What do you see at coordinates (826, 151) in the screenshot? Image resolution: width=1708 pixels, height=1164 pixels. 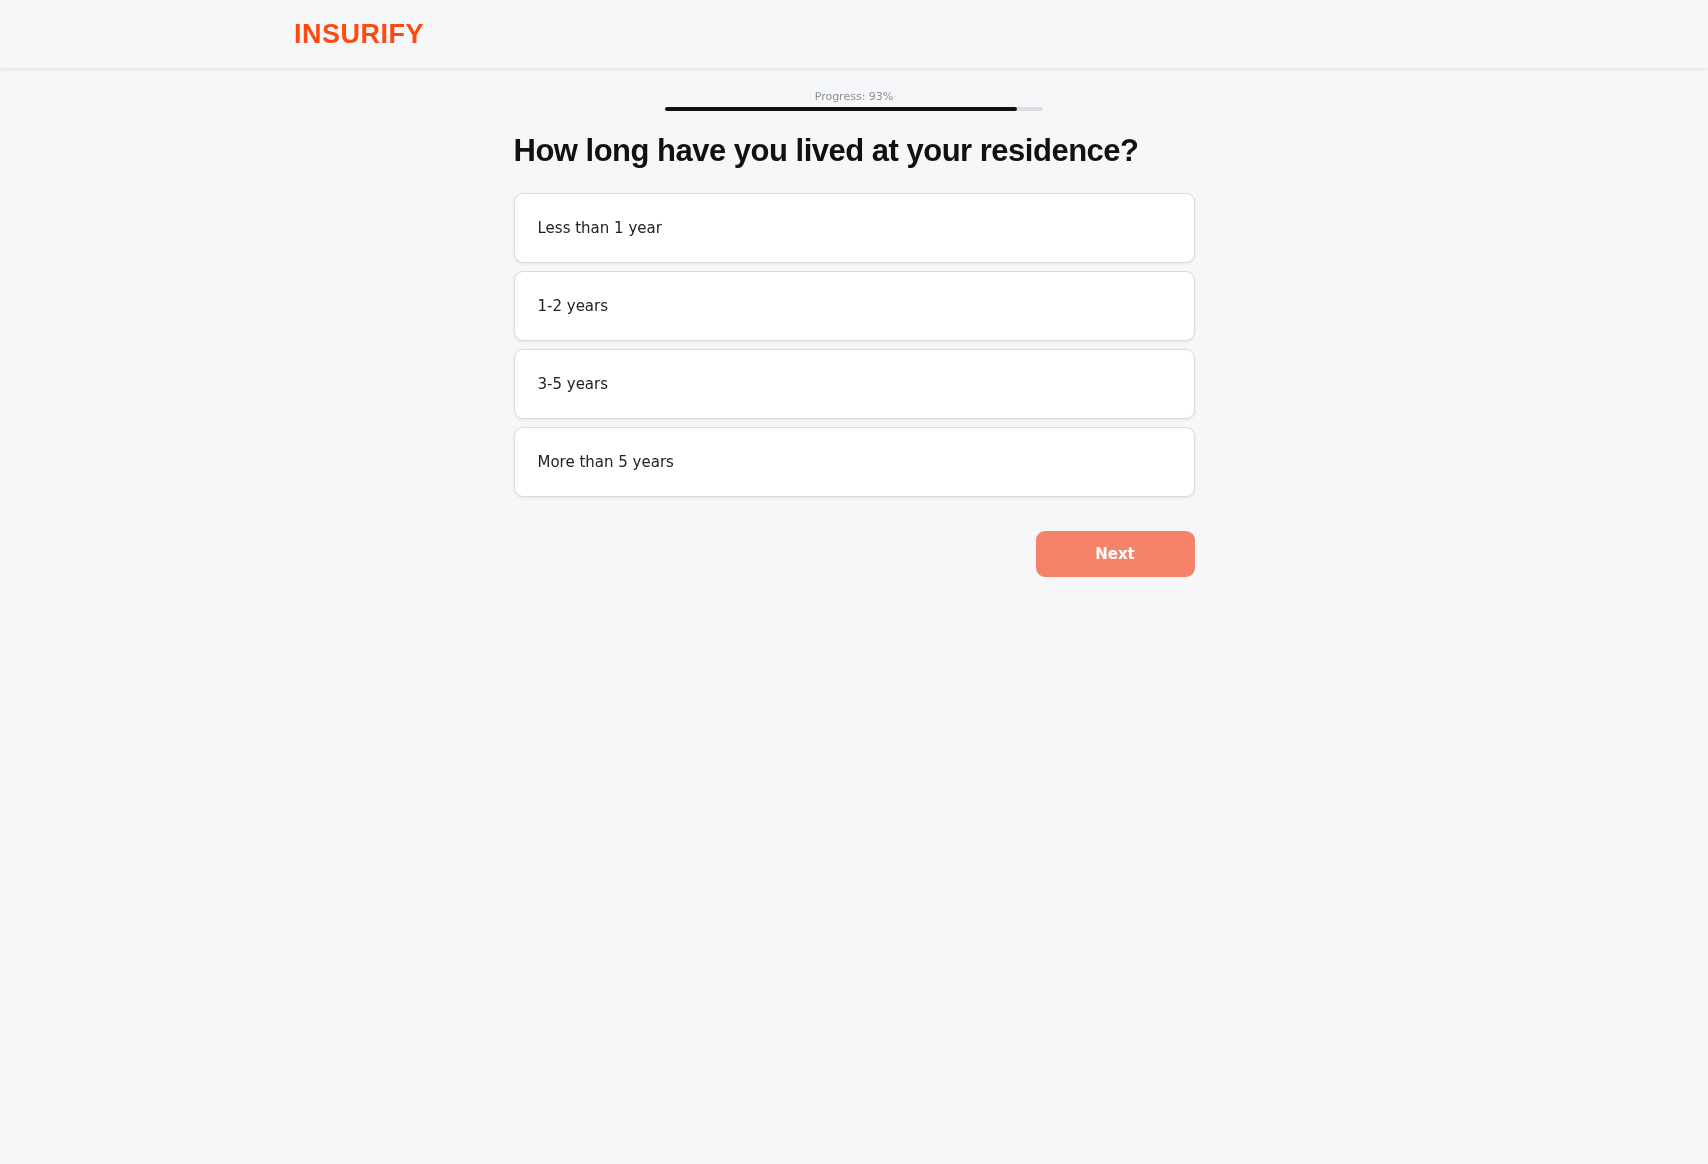 I see `question-title: How long have you lived at your residence?` at bounding box center [826, 151].